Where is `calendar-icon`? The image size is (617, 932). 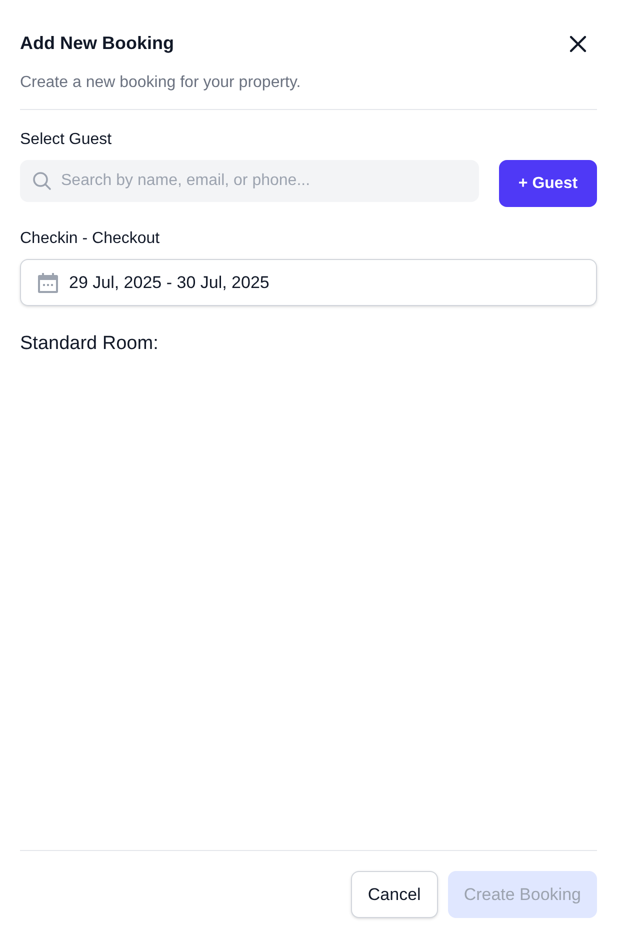
calendar-icon is located at coordinates (48, 283).